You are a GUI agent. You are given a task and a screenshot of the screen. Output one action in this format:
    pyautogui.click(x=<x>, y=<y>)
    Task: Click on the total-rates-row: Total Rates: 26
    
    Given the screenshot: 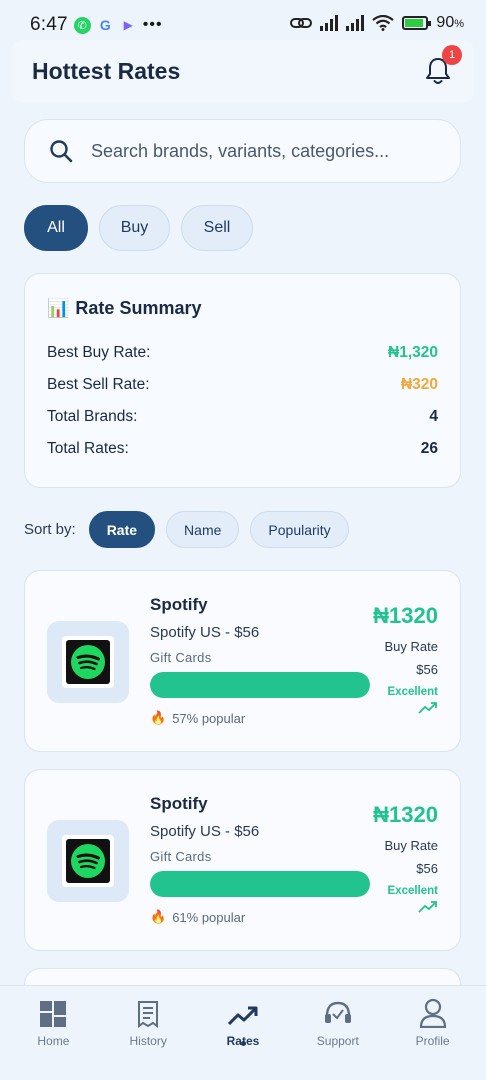 What is the action you would take?
    pyautogui.click(x=242, y=449)
    